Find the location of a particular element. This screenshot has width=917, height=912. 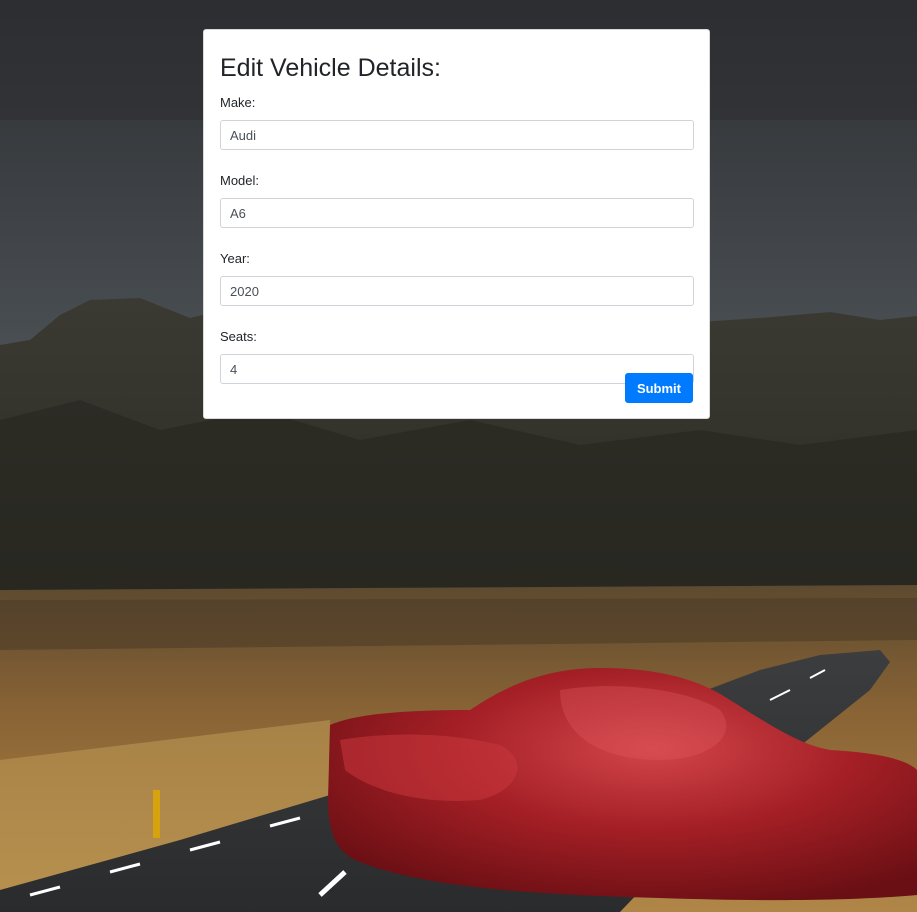

submit-button: Submit is located at coordinates (658, 388).